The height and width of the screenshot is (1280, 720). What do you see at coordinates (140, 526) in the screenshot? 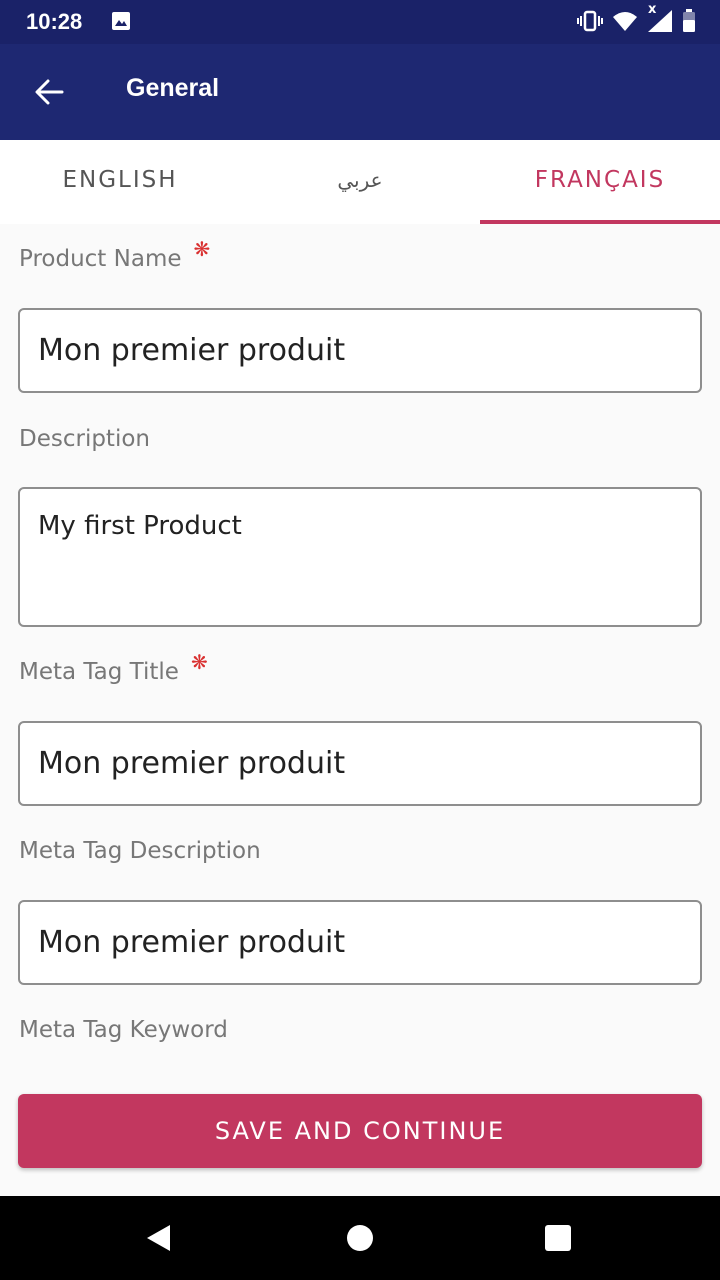
I see `description-value: My first Product` at bounding box center [140, 526].